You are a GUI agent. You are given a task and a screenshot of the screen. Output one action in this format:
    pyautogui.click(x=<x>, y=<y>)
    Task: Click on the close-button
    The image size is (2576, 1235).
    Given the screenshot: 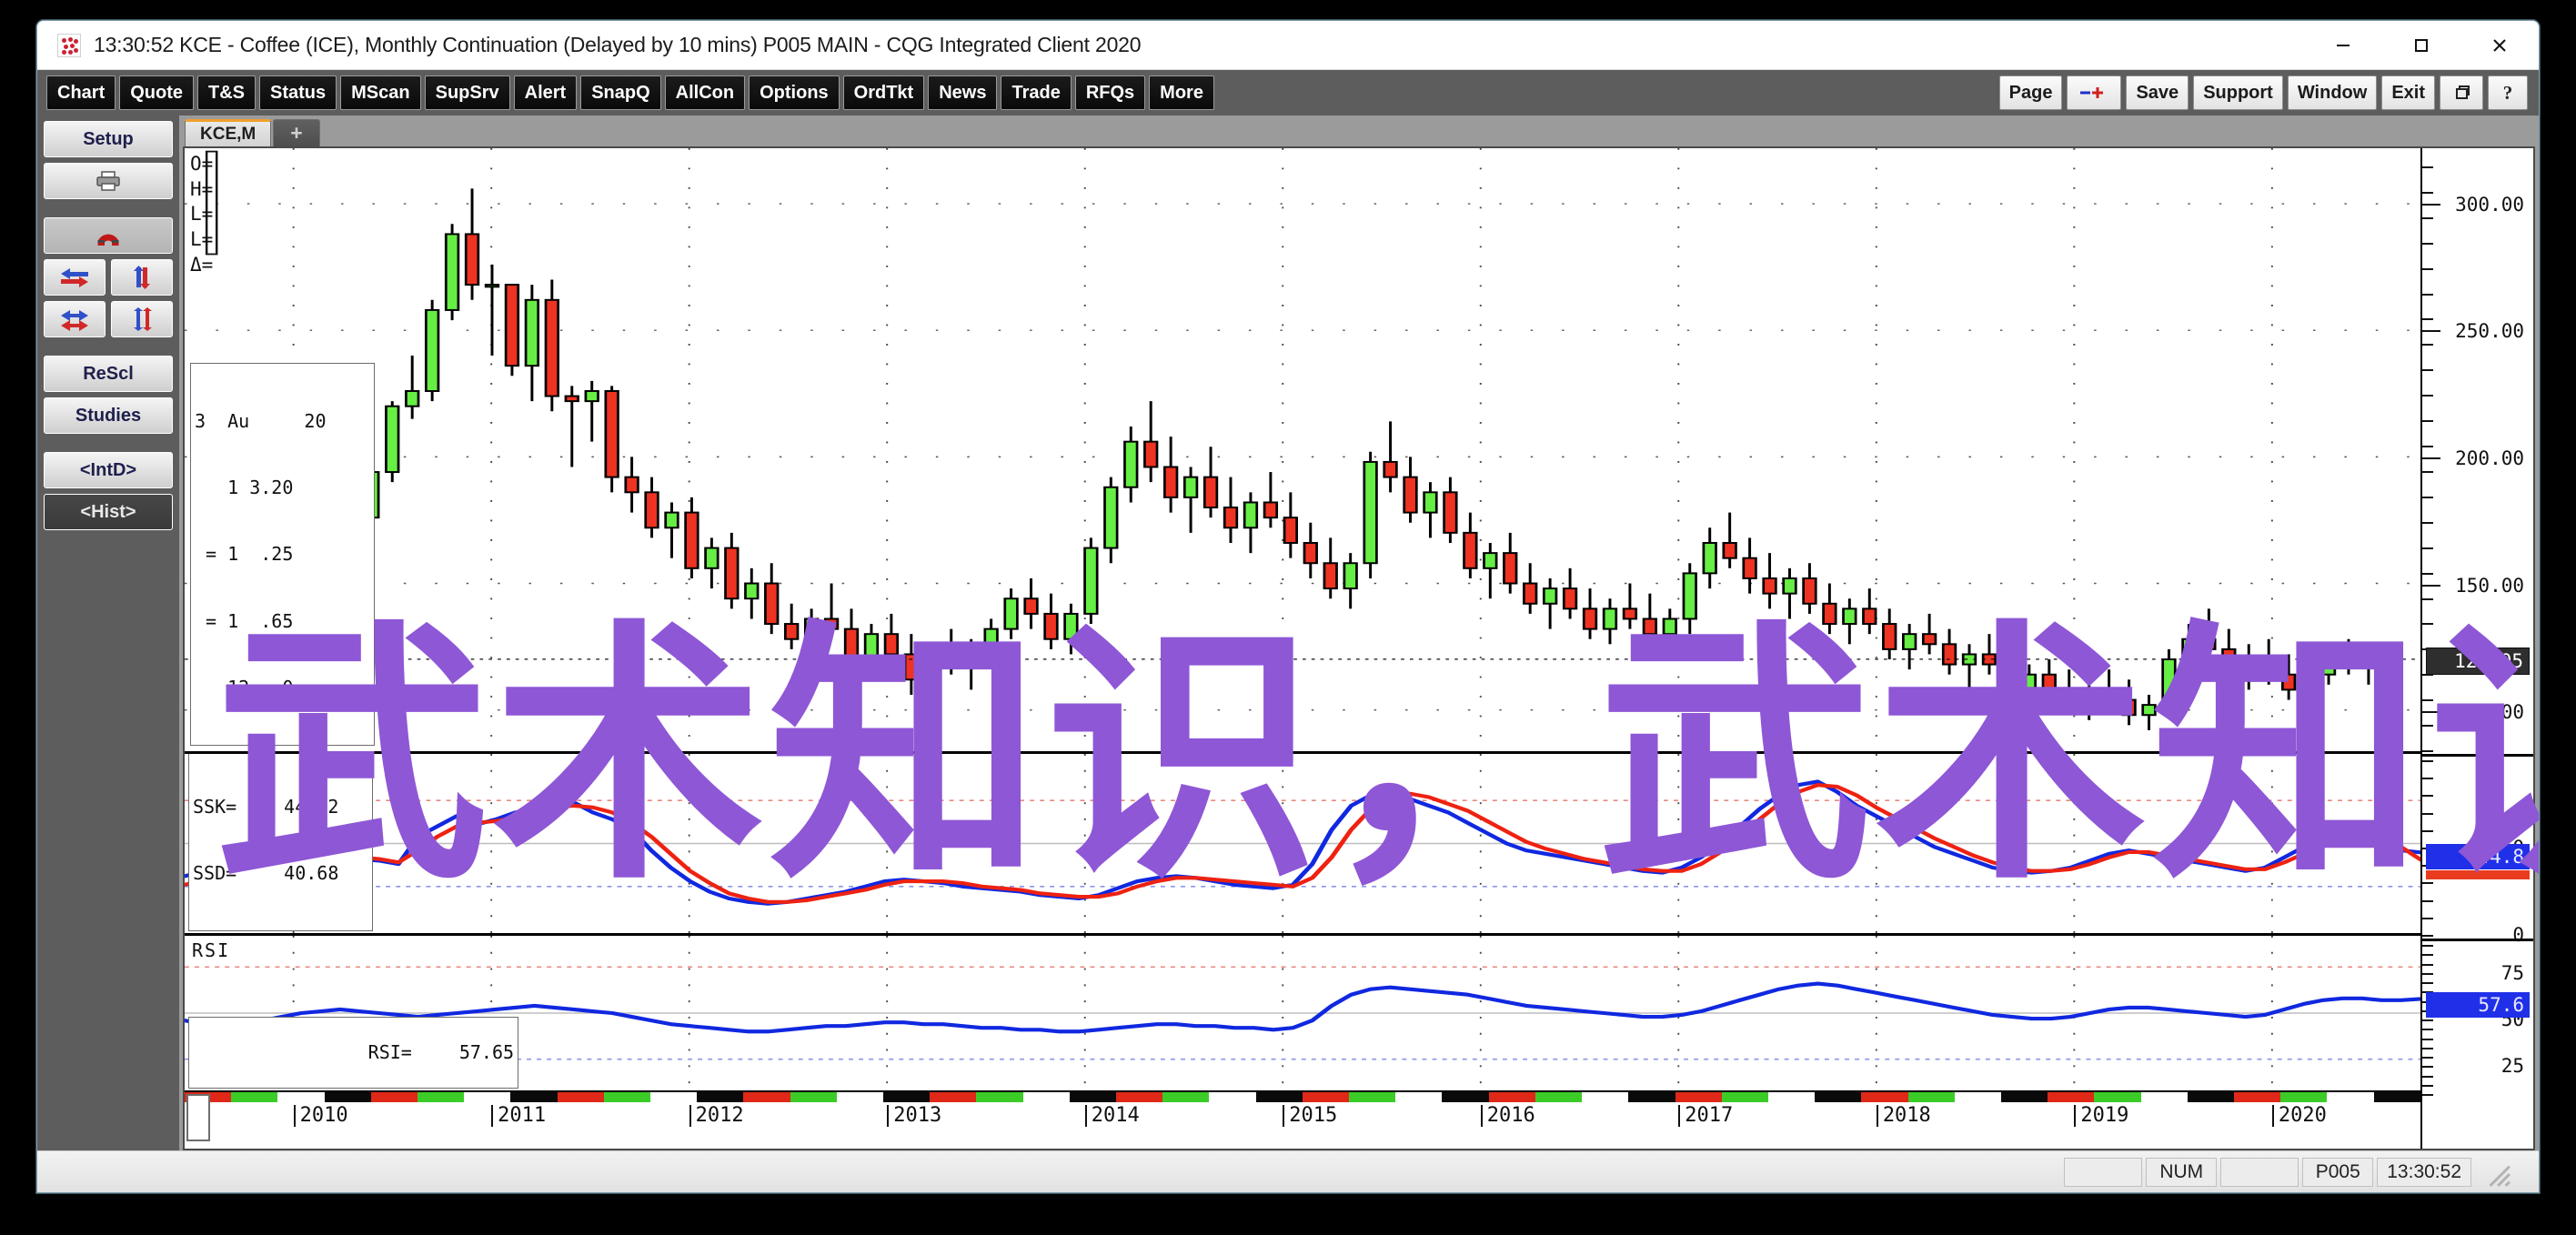 What is the action you would take?
    pyautogui.click(x=2499, y=45)
    